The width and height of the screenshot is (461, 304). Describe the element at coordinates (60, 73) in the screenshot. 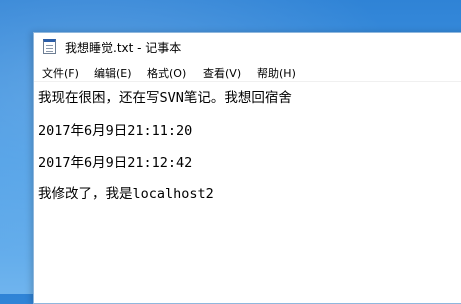

I see `menu-file: 文件(F)` at that location.